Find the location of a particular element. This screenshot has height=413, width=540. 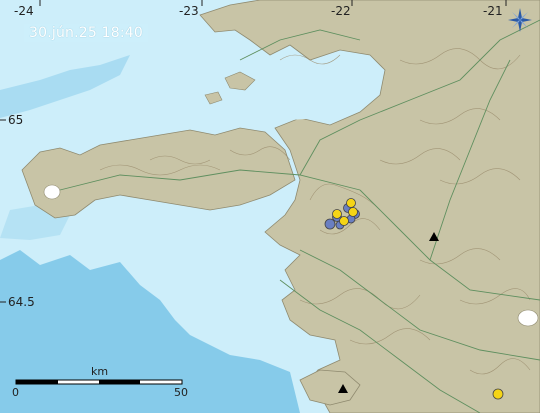

scale-end-label: 50 is located at coordinates (181, 392).